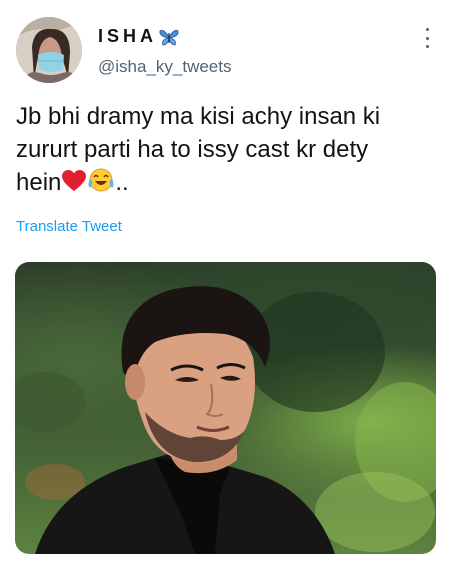 This screenshot has height=562, width=450. Describe the element at coordinates (198, 116) in the screenshot. I see `tweet-text-line-1: Jb bhi dramy ma kisi achy insan ki` at that location.